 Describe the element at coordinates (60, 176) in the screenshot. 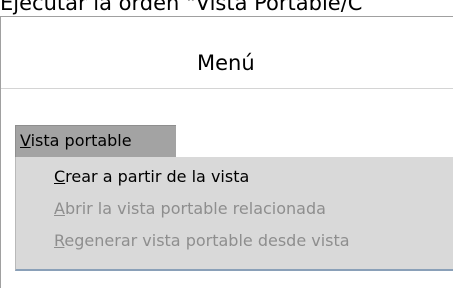

I see `menu-item-mnemonic: C` at that location.